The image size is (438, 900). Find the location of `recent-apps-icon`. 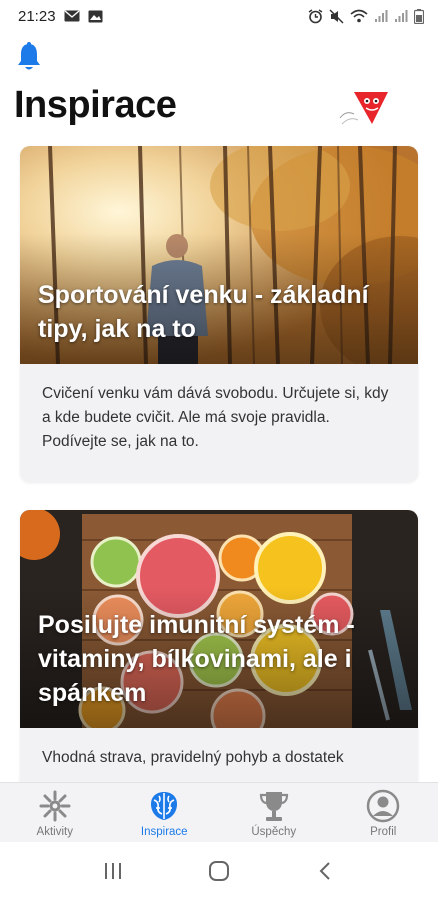

recent-apps-icon is located at coordinates (113, 871).